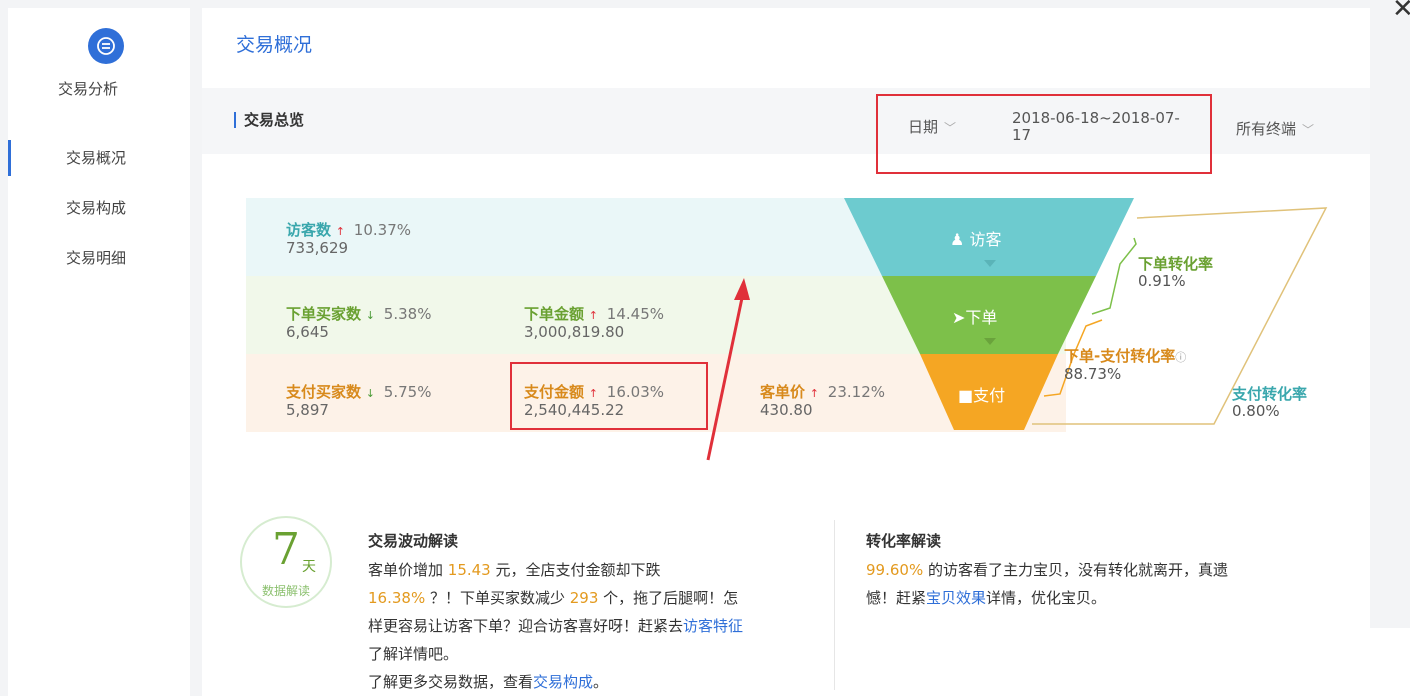 The width and height of the screenshot is (1410, 696). Describe the element at coordinates (413, 654) in the screenshot. I see `text: 了解详情吧。` at that location.